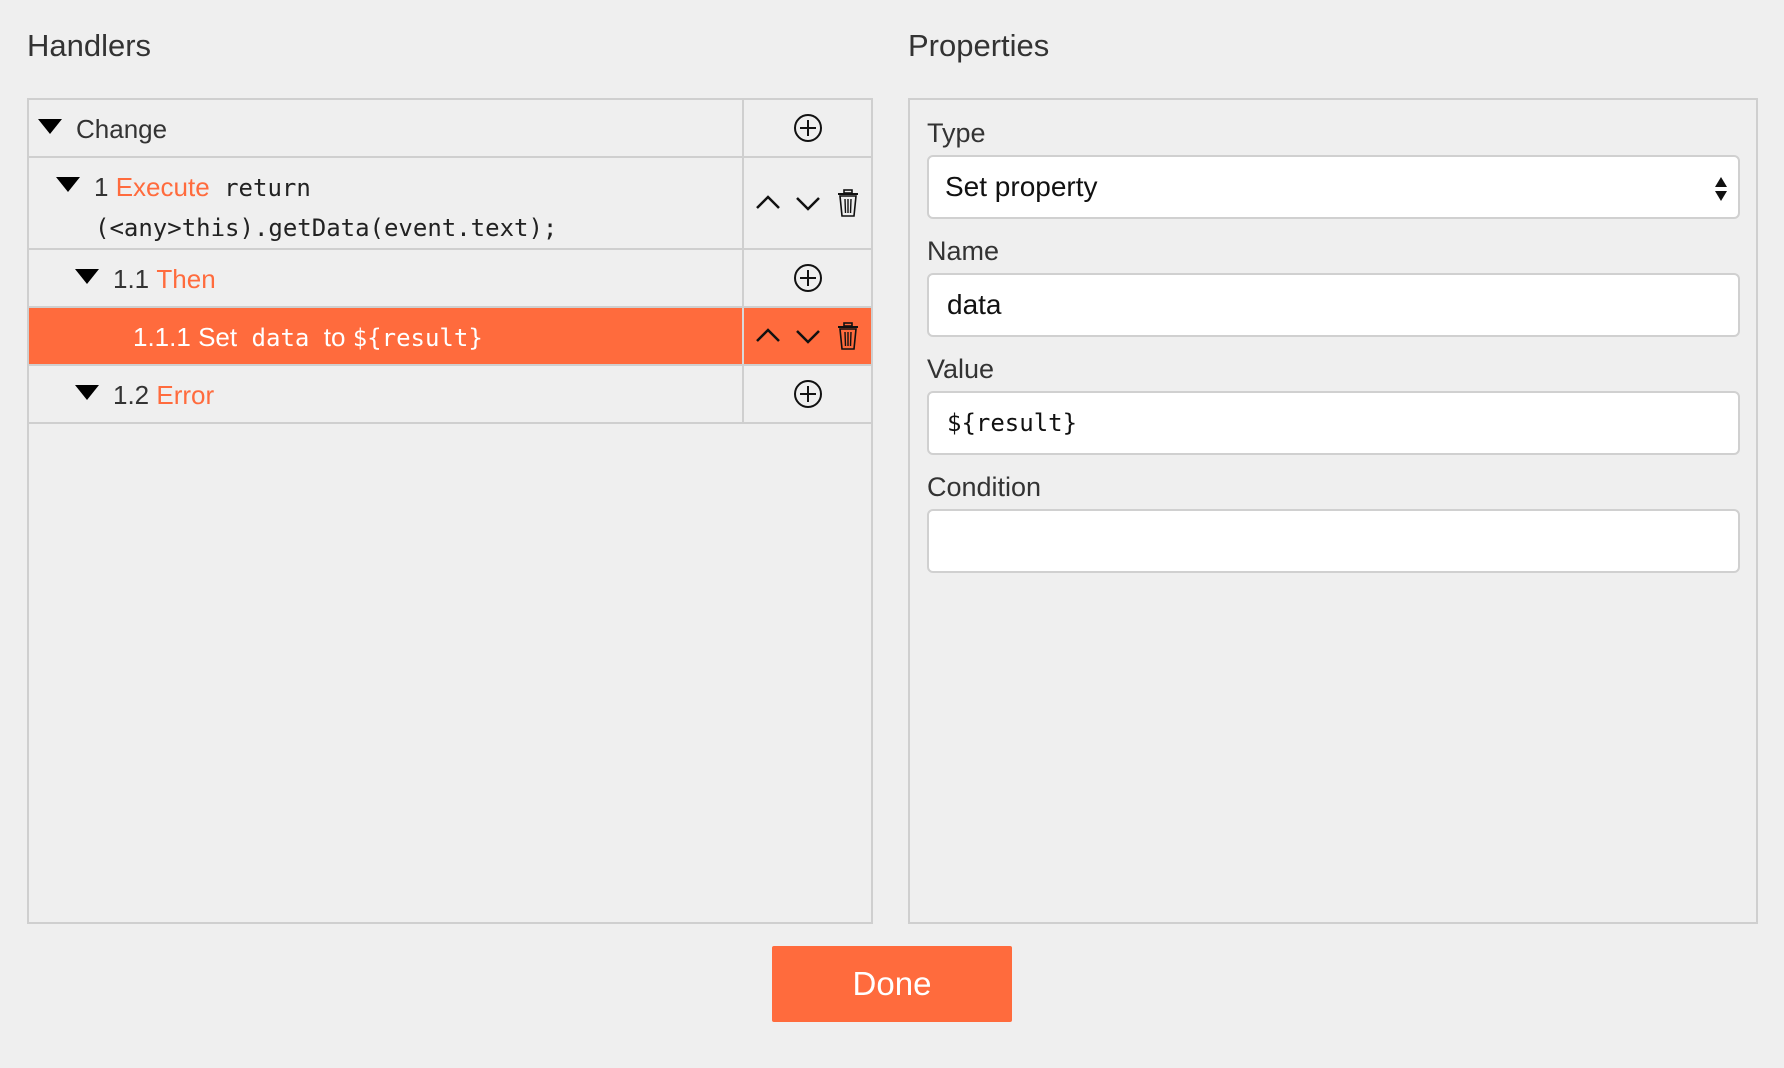  What do you see at coordinates (450, 395) in the screenshot?
I see `handler-row-error: 1.2 Error` at bounding box center [450, 395].